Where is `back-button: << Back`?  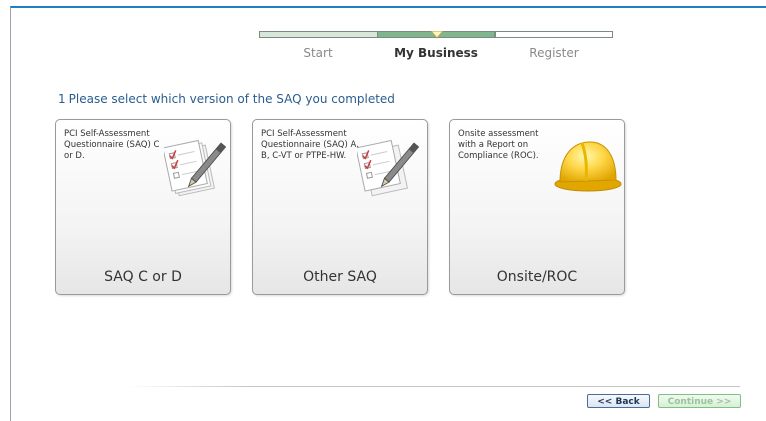 back-button: << Back is located at coordinates (618, 401).